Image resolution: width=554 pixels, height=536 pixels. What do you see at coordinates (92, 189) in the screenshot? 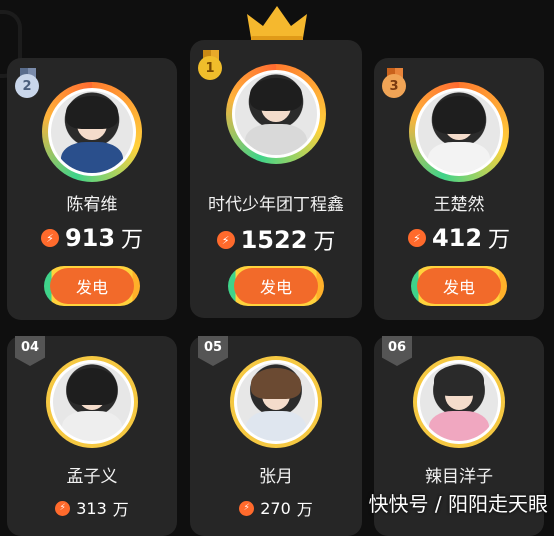
I see `ranking-card-2: 2 陈宥维 ⚡ 913 万 发电` at bounding box center [92, 189].